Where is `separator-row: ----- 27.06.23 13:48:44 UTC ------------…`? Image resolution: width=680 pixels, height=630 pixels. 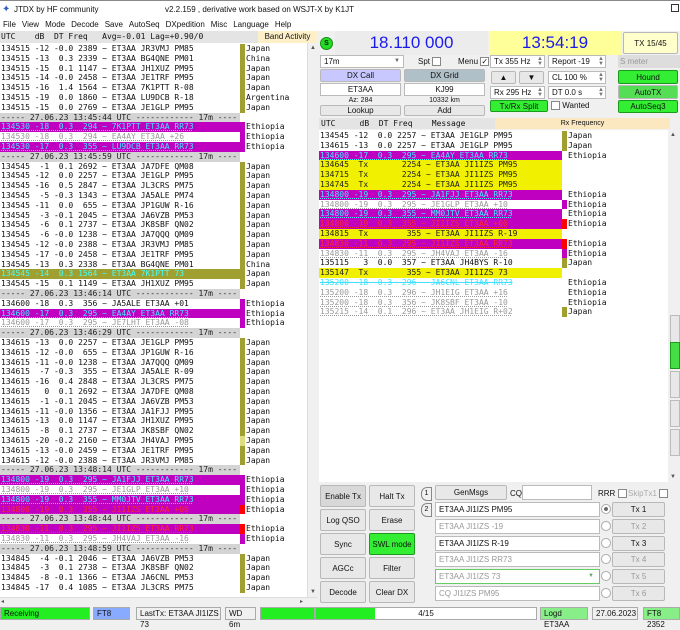
separator-row: ----- 27.06.23 13:48:44 UTC ------------… is located at coordinates (153, 519).